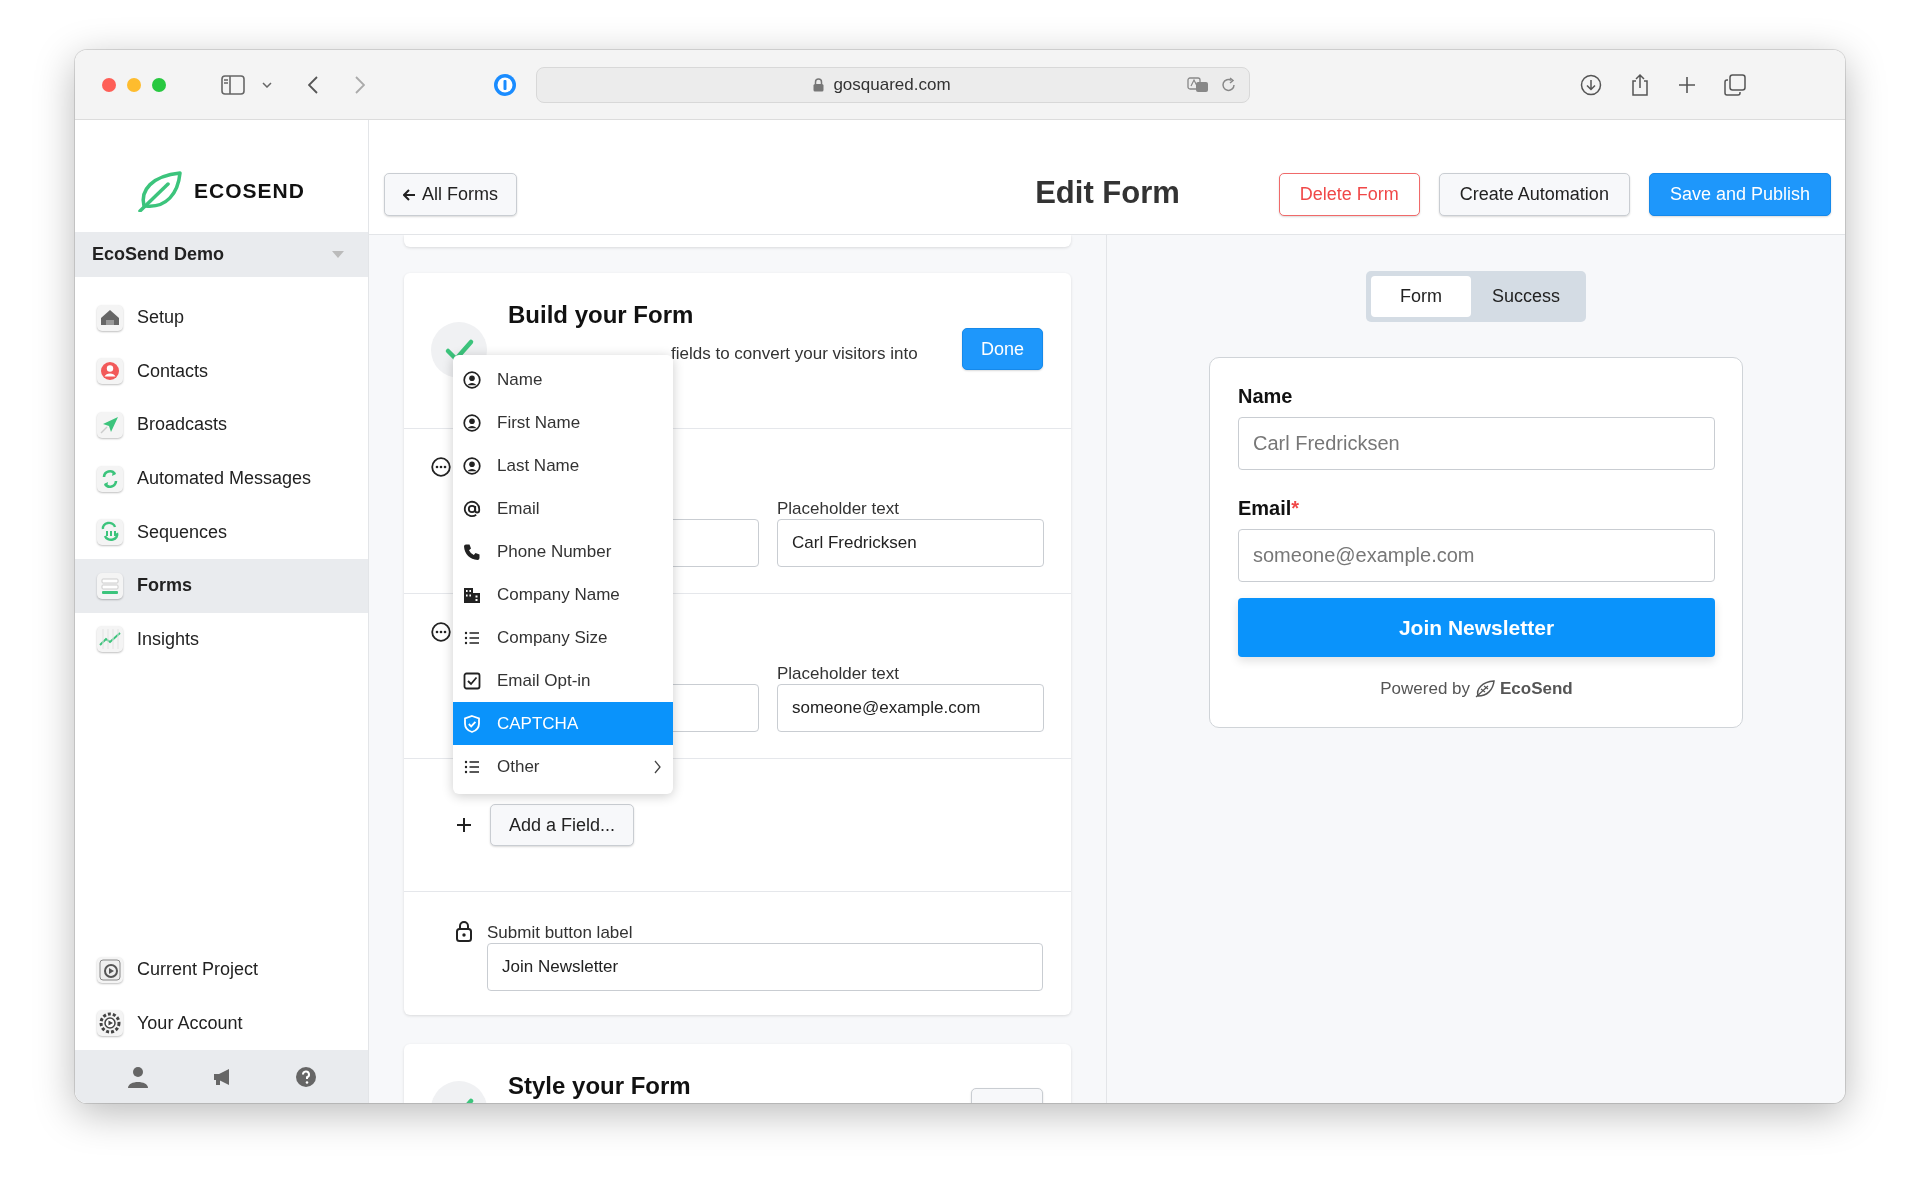 This screenshot has width=1920, height=1203. I want to click on translate-icon, so click(1198, 84).